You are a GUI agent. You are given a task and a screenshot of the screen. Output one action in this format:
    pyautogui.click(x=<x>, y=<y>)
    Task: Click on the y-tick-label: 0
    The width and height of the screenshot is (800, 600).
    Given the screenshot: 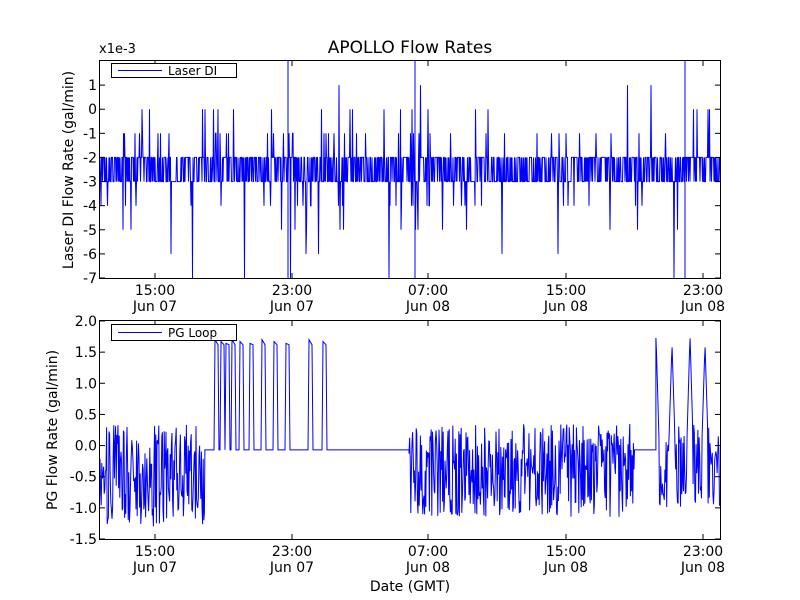 What is the action you would take?
    pyautogui.click(x=92, y=110)
    